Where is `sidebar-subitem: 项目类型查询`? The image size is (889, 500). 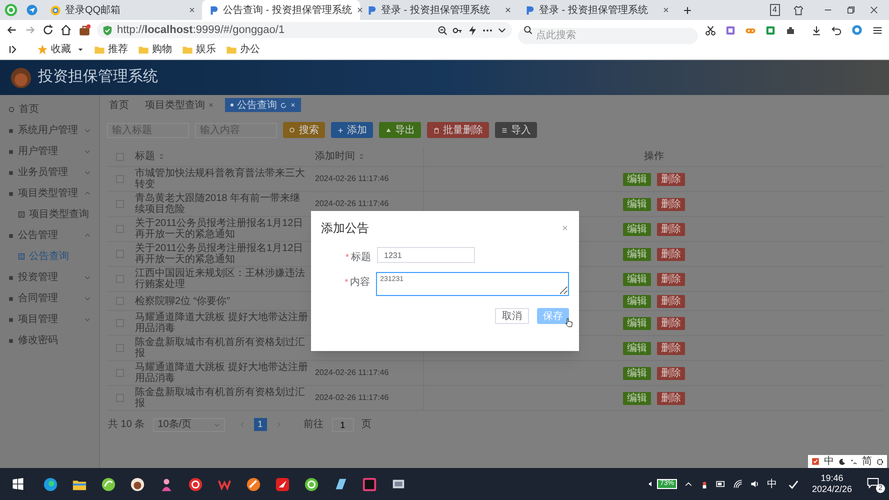 sidebar-subitem: 项目类型查询 is located at coordinates (49, 214).